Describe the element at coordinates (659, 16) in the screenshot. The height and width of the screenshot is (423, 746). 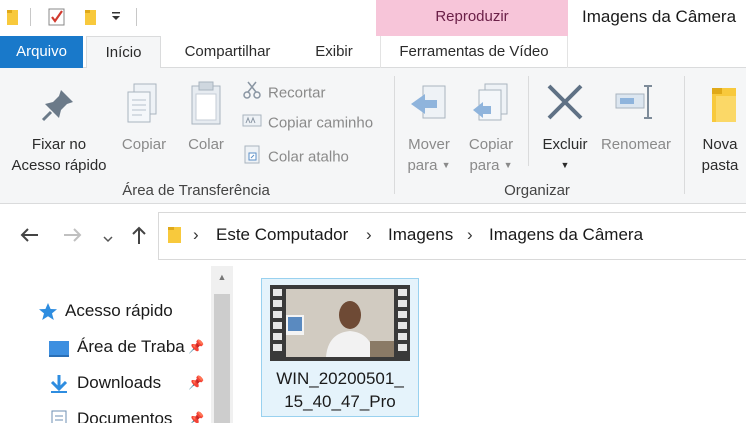
I see `window-title: Imagens da Câmera` at that location.